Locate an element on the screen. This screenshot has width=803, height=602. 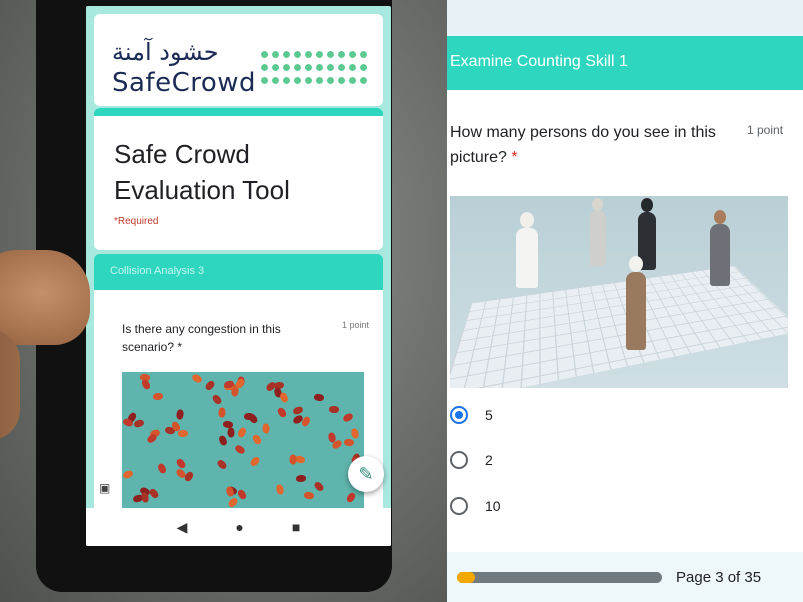
required-star: * is located at coordinates (514, 157).